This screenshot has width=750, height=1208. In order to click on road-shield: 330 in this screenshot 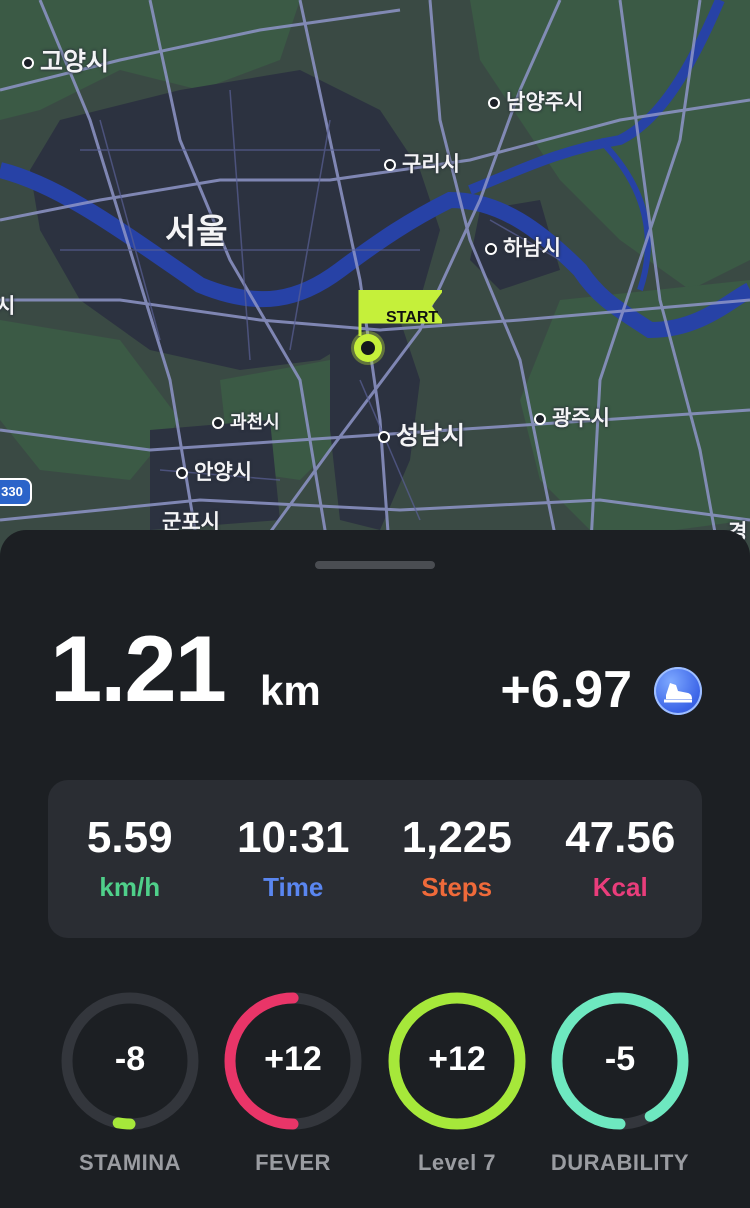, I will do `click(16, 492)`.